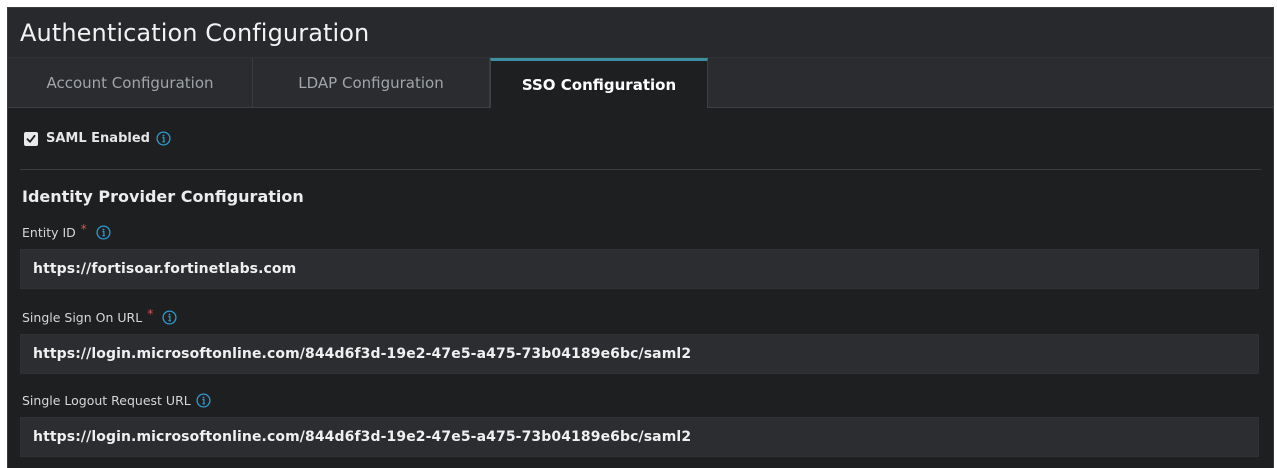  What do you see at coordinates (640, 316) in the screenshot?
I see `field-label-row: Single Sign On URL *` at bounding box center [640, 316].